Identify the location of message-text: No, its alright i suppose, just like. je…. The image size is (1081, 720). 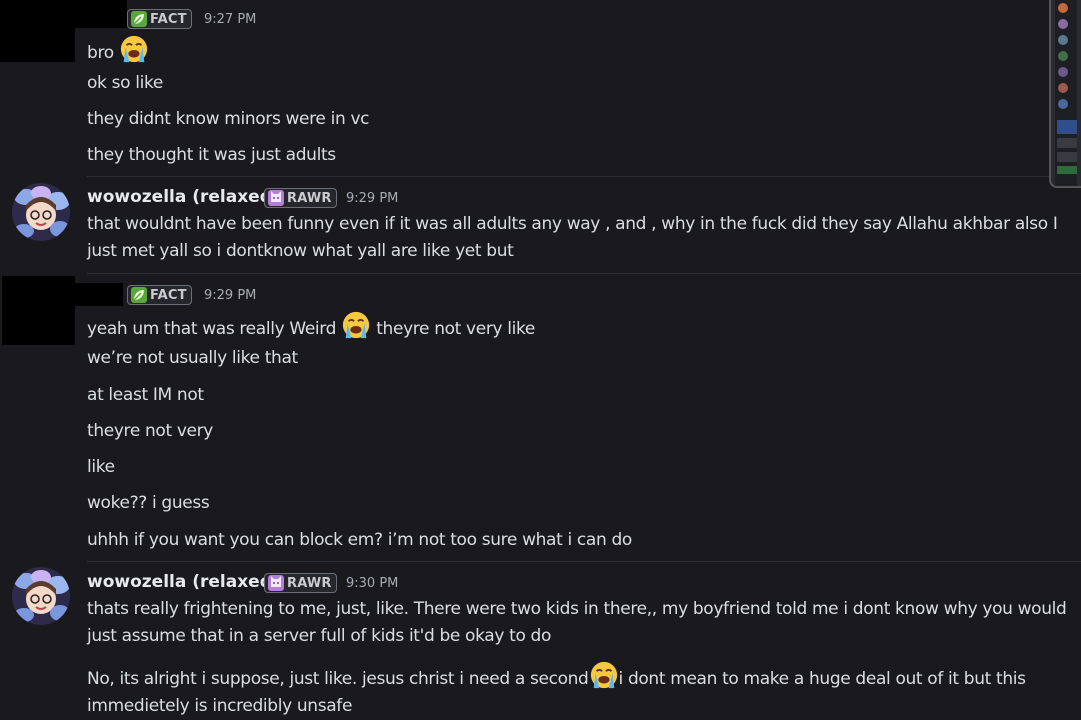
(582, 690).